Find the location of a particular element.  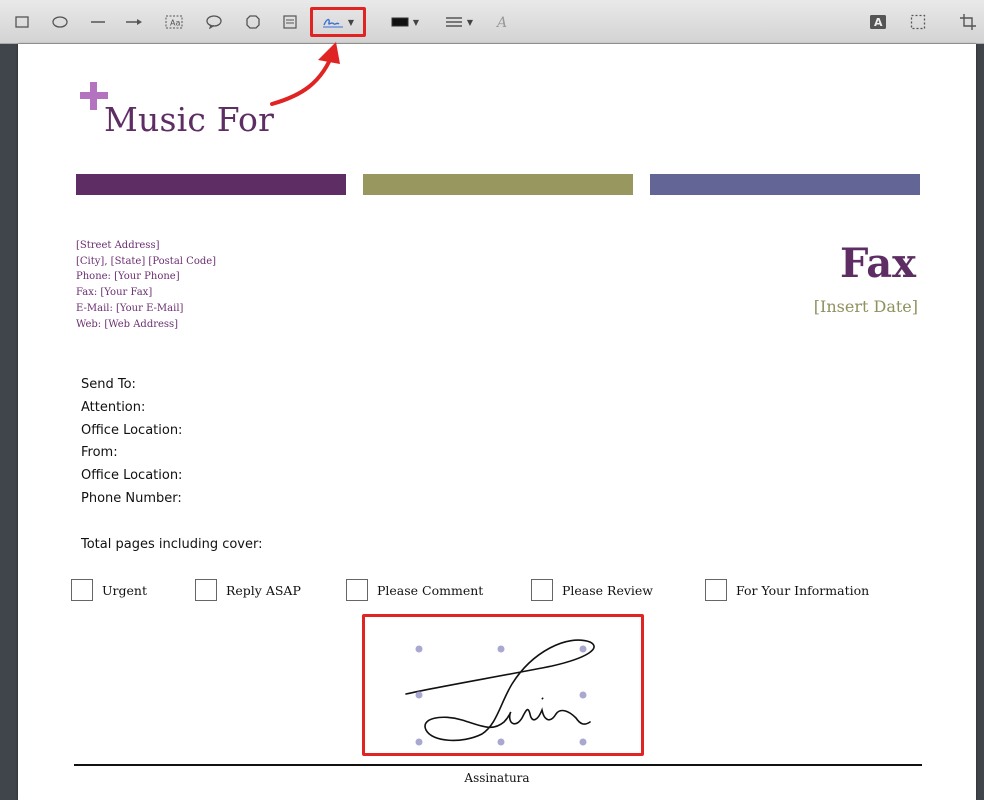

note-tool is located at coordinates (290, 22).